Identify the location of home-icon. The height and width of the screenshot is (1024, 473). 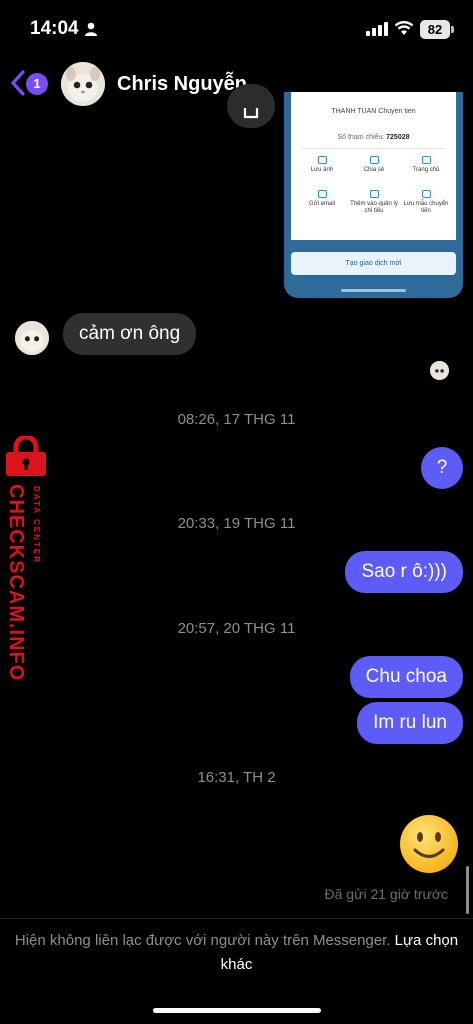
(426, 160).